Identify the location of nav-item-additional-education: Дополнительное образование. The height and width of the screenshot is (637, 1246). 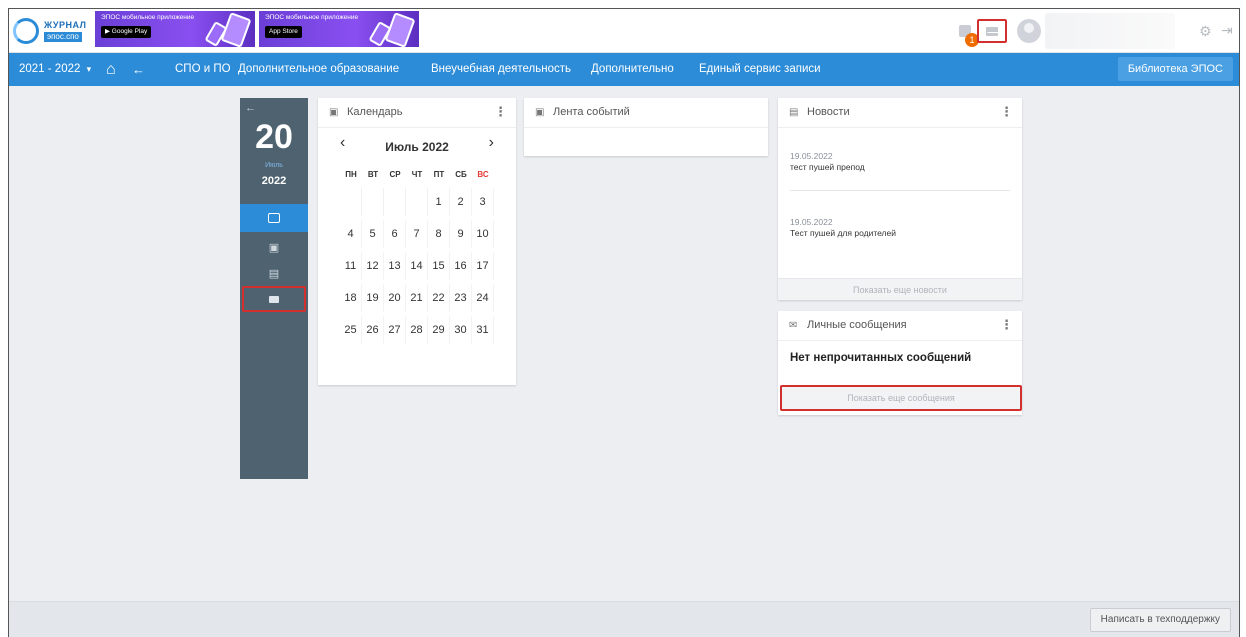
(318, 69).